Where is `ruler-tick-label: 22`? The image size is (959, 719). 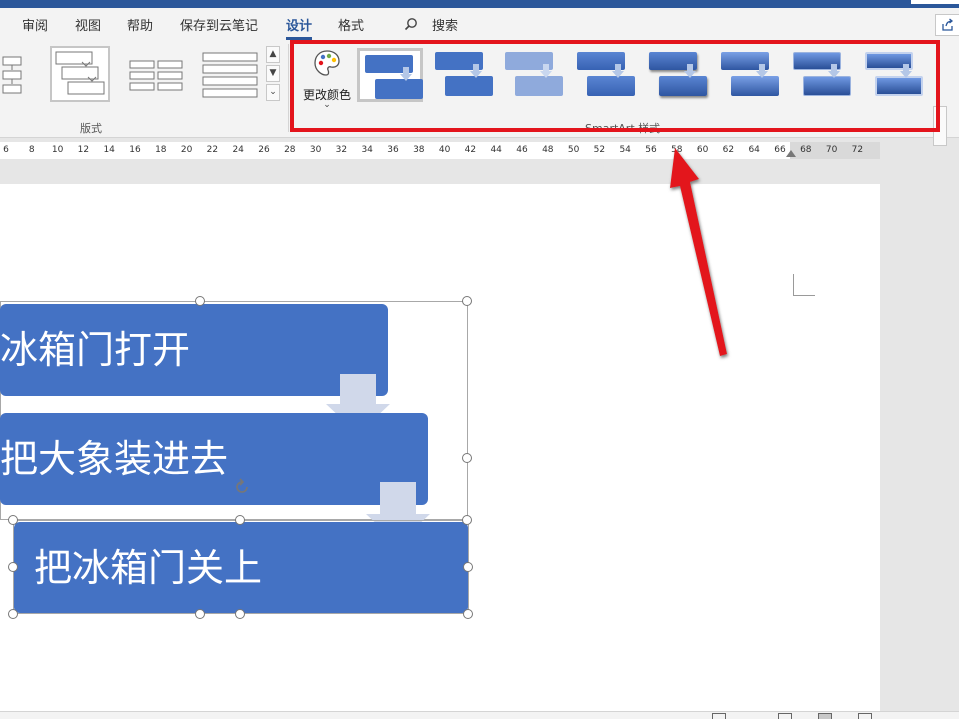 ruler-tick-label: 22 is located at coordinates (212, 150).